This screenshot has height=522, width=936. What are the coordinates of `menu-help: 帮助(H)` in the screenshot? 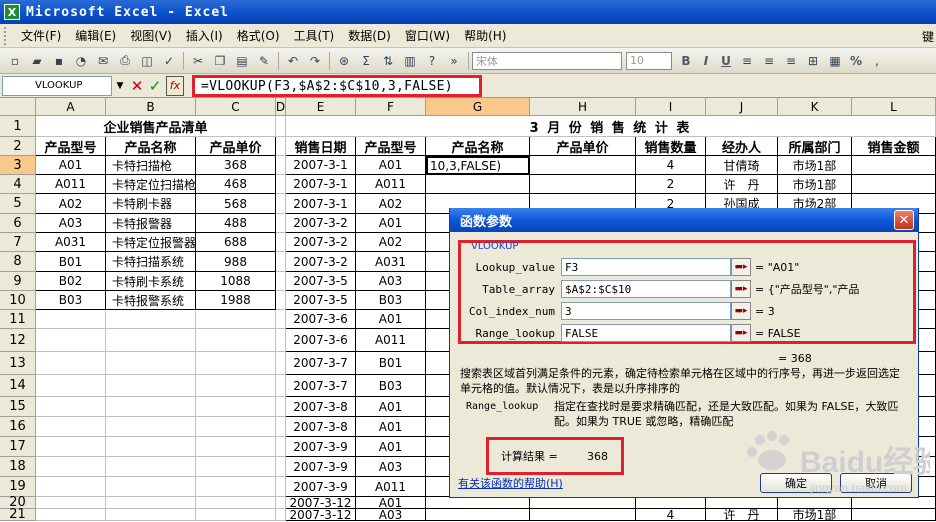 It's located at (485, 35).